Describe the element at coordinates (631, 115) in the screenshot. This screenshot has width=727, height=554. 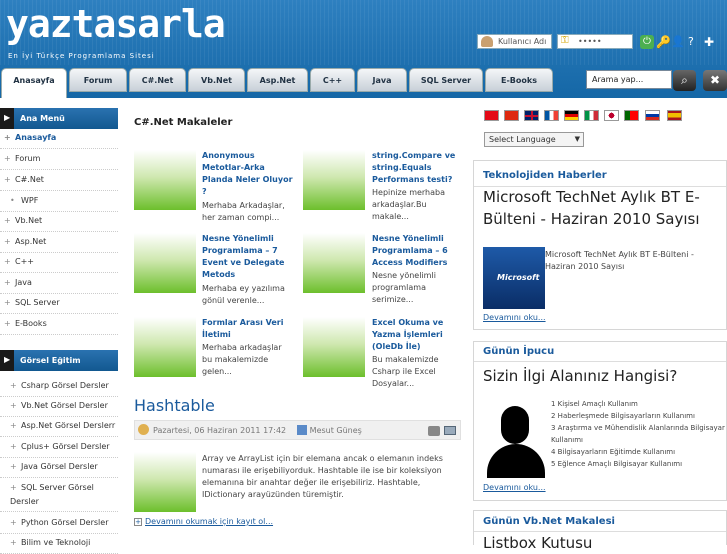
I see `flag-pt-icon` at that location.